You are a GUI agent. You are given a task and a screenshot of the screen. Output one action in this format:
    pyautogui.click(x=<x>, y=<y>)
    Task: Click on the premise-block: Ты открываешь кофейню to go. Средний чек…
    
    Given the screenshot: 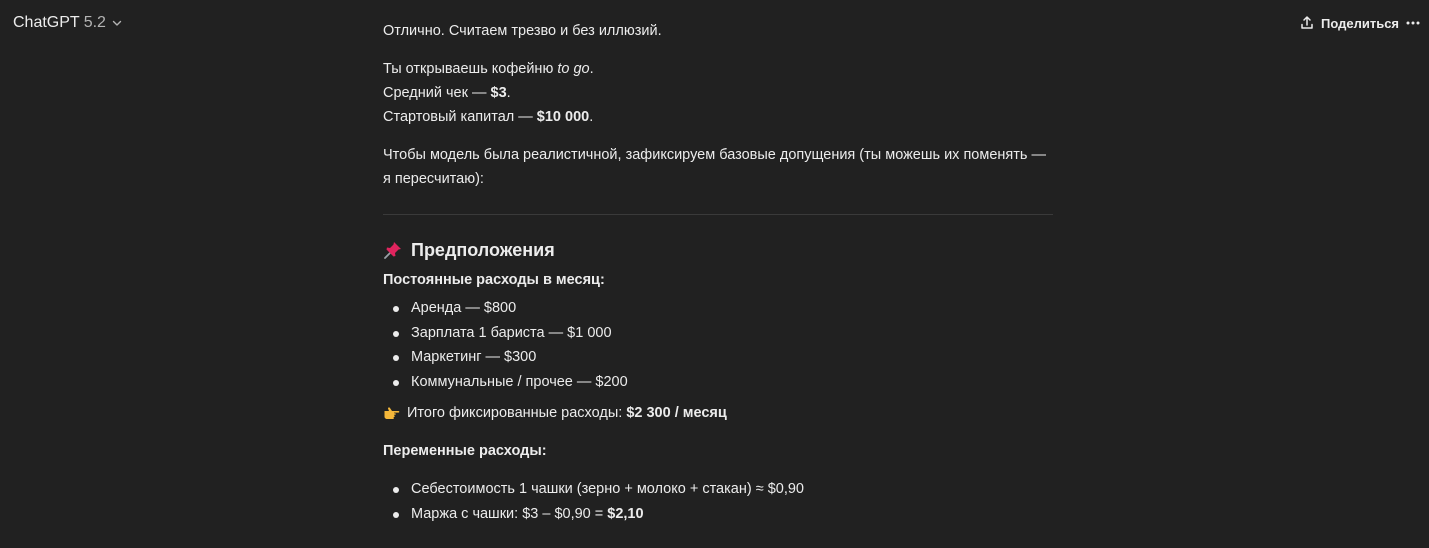 What is the action you would take?
    pyautogui.click(x=718, y=93)
    